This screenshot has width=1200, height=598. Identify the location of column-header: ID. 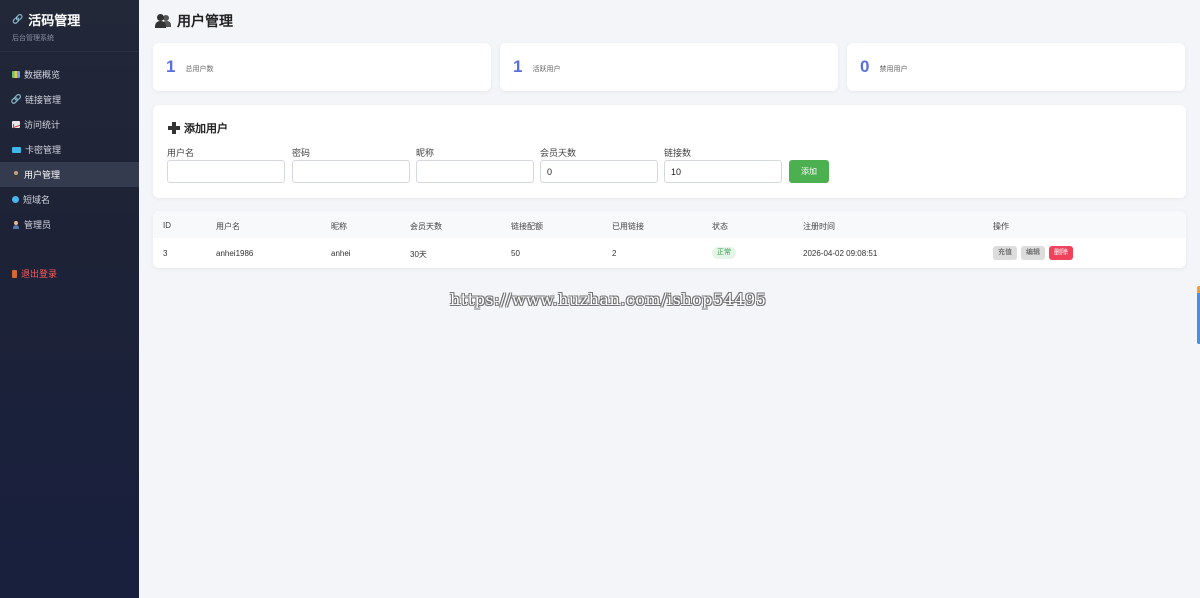
(167, 225).